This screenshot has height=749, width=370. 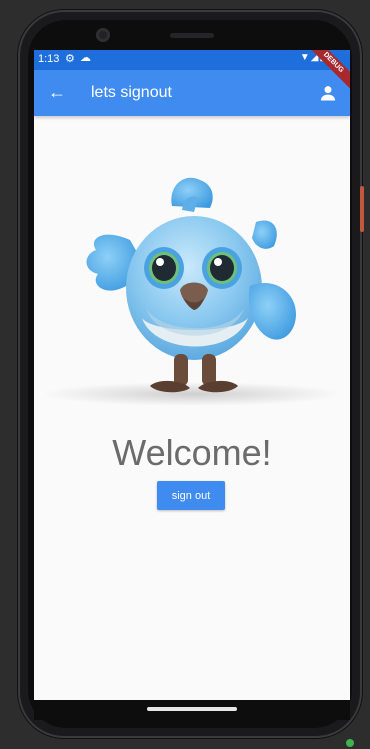 I want to click on status-bar: 1:13 ⚙ ☁ ▼◢▮, so click(x=192, y=60).